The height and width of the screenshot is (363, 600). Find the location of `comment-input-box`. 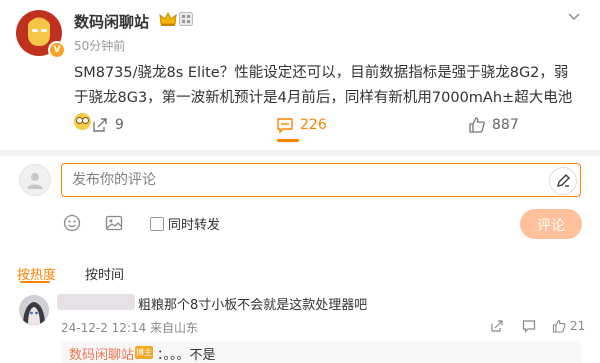

comment-input-box is located at coordinates (321, 180).